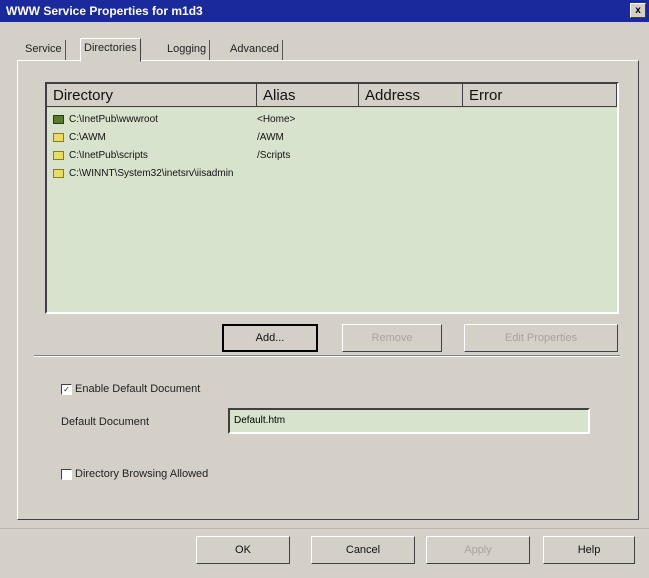  What do you see at coordinates (44, 50) in the screenshot?
I see `tab-service: Service` at bounding box center [44, 50].